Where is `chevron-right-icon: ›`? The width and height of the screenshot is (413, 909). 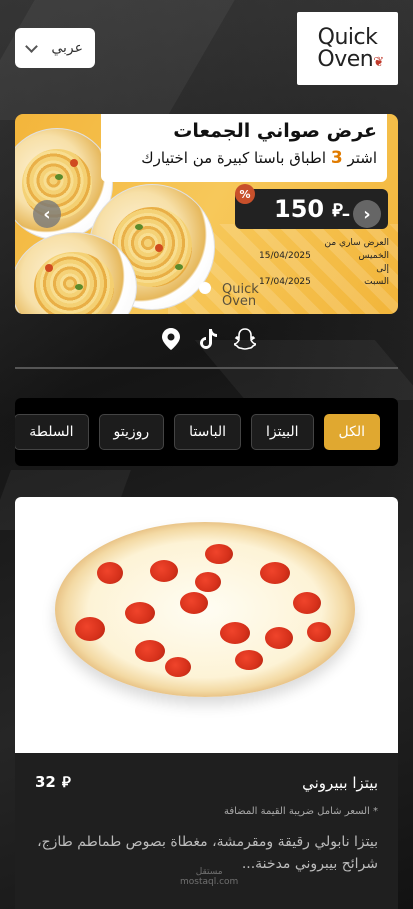 chevron-right-icon: › is located at coordinates (367, 214).